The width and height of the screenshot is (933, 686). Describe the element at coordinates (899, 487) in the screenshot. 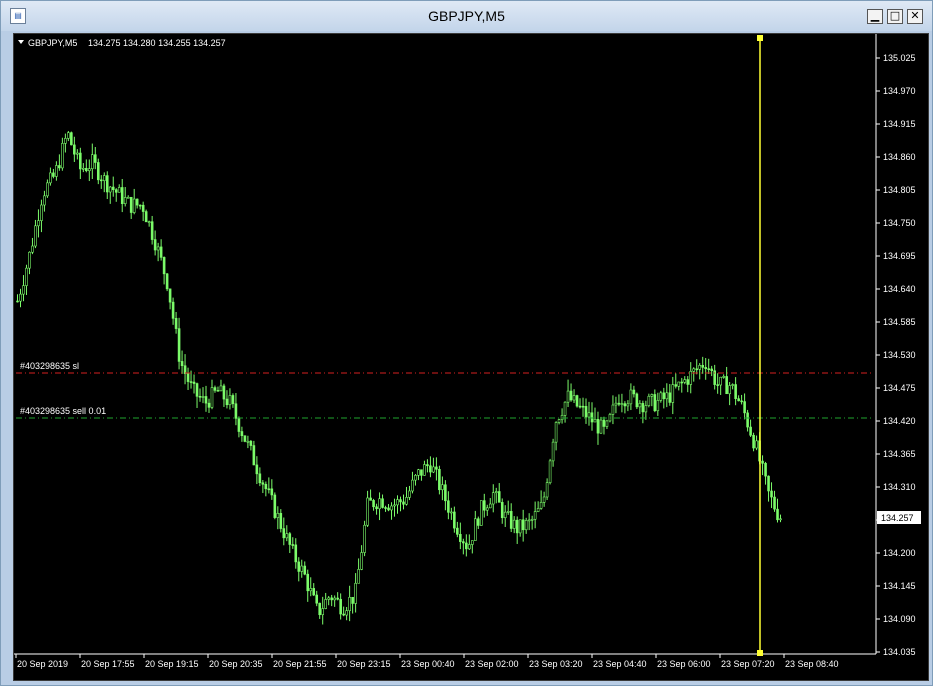

I see `price-tick-label: 134.310` at that location.